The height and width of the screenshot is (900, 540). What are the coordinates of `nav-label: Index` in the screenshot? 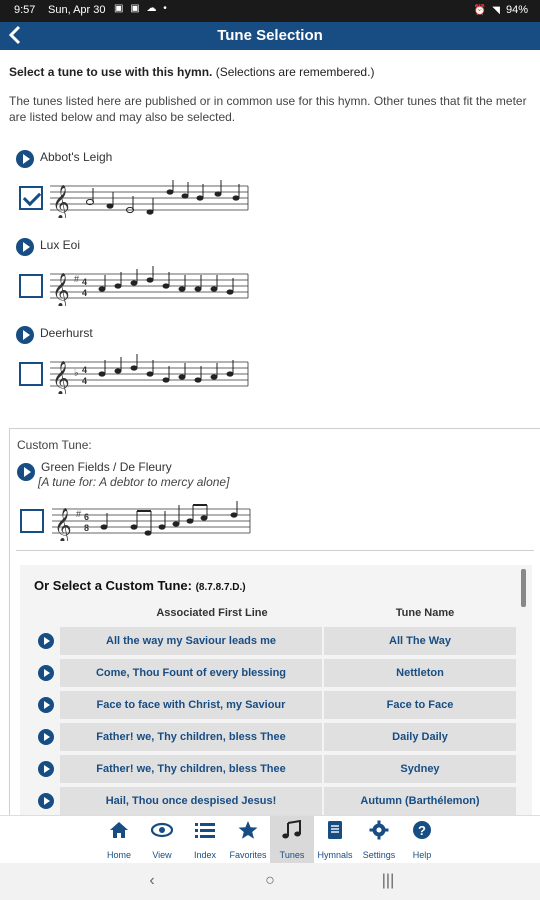 It's located at (205, 855).